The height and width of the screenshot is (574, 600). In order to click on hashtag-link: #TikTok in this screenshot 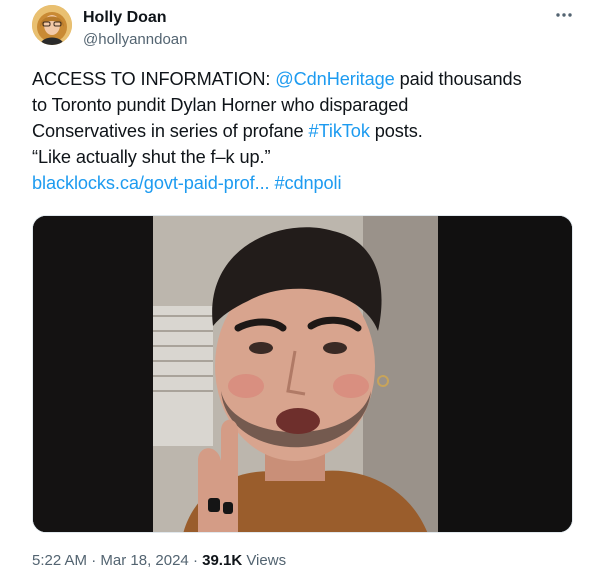, I will do `click(339, 131)`.